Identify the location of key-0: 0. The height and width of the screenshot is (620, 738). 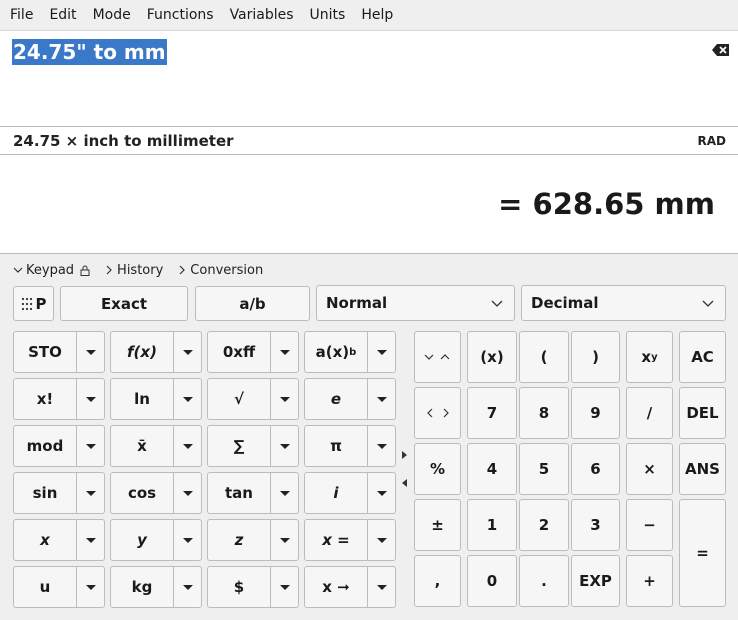
(492, 581).